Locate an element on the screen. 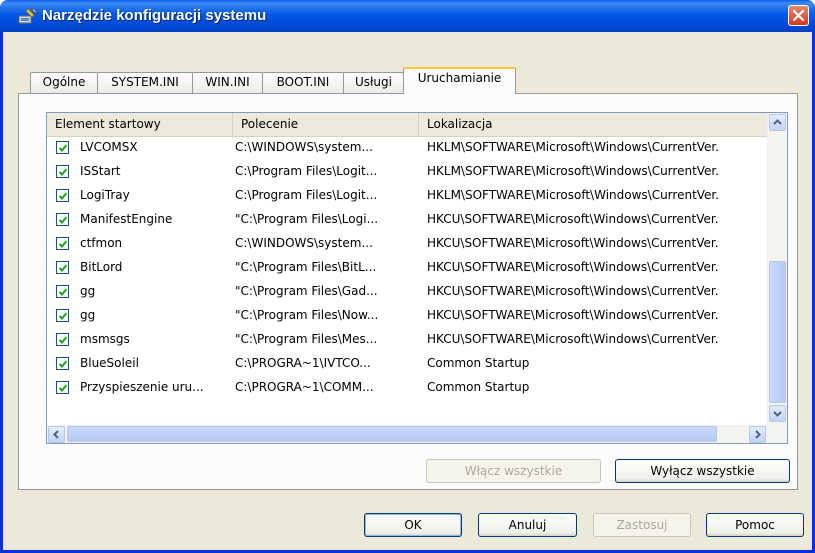 This screenshot has width=815, height=553. tab-boot-ini: BOOT.INI is located at coordinates (303, 82).